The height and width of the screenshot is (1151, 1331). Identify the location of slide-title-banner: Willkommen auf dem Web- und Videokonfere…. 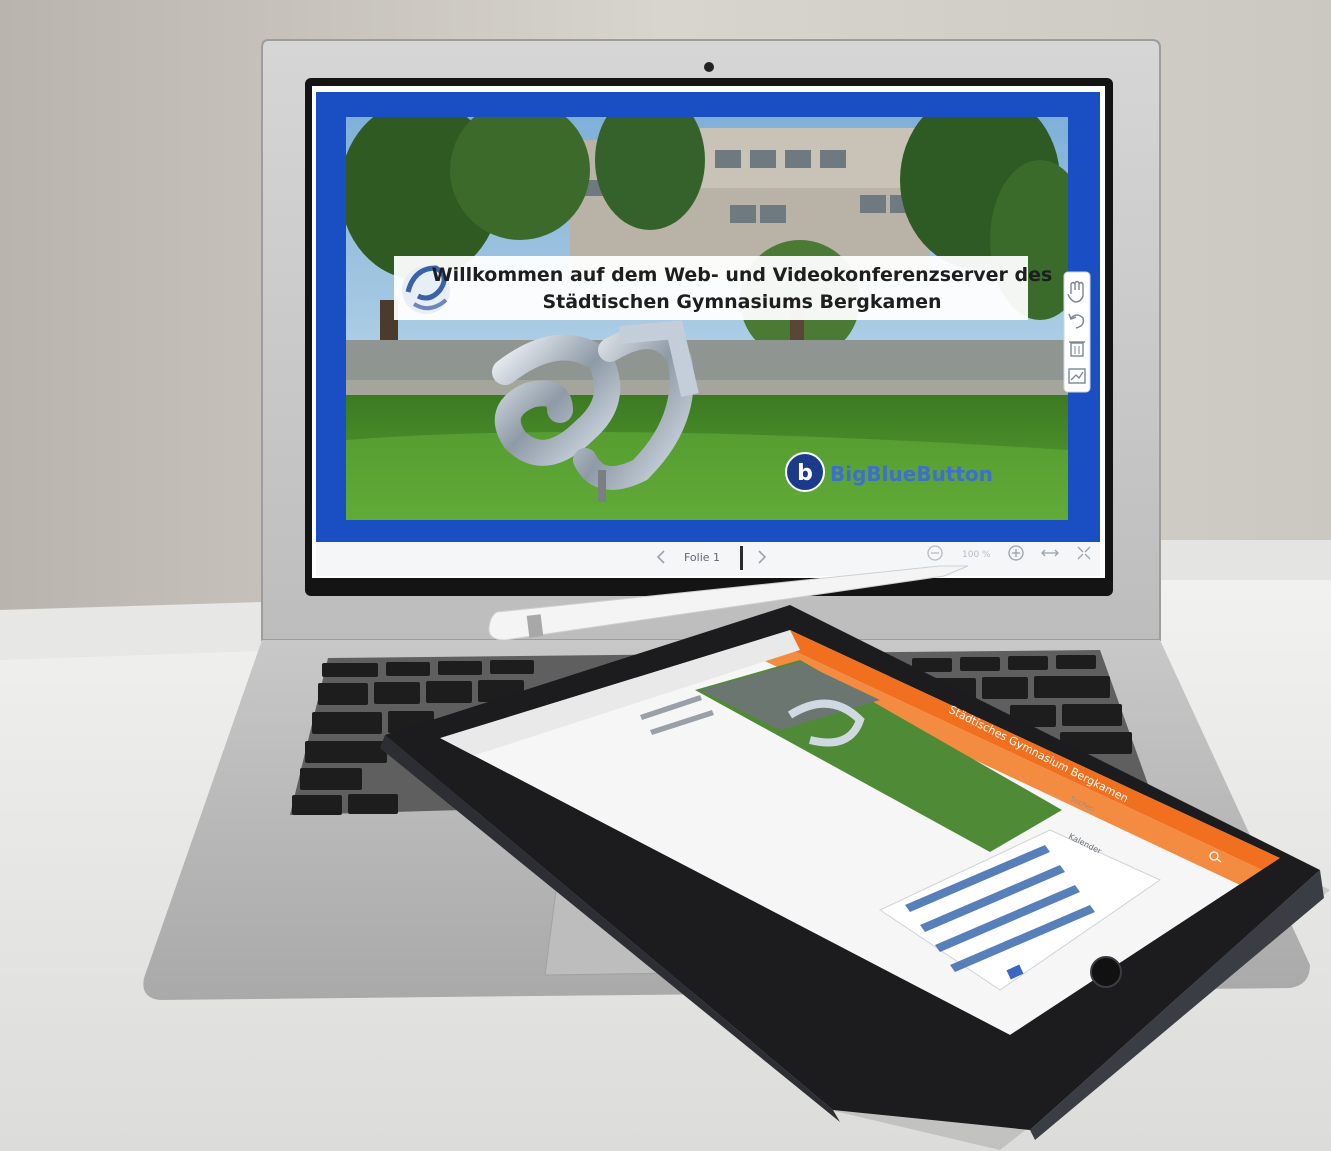
(723, 288).